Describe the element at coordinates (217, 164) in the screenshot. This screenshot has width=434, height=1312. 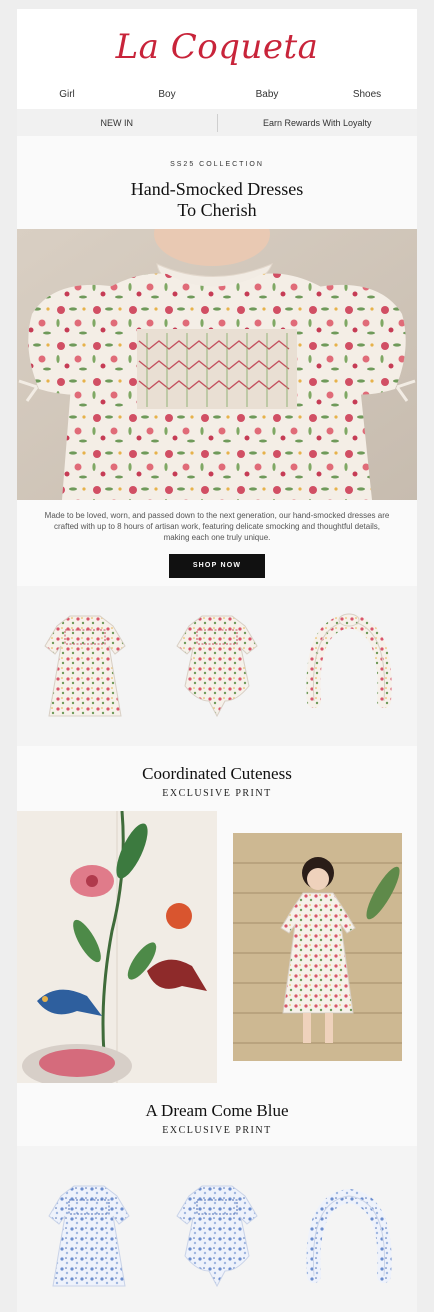
I see `collection-eyebrow: SS25 COLLECTION` at that location.